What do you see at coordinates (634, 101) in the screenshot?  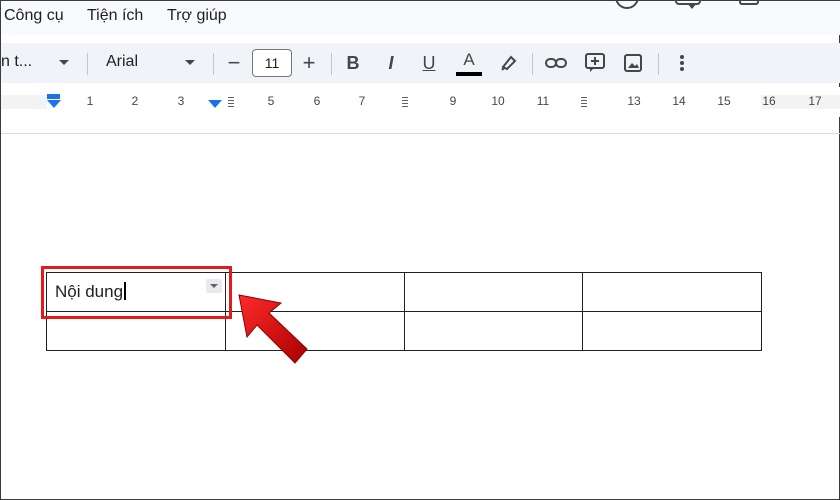 I see `ruler-number: 13` at bounding box center [634, 101].